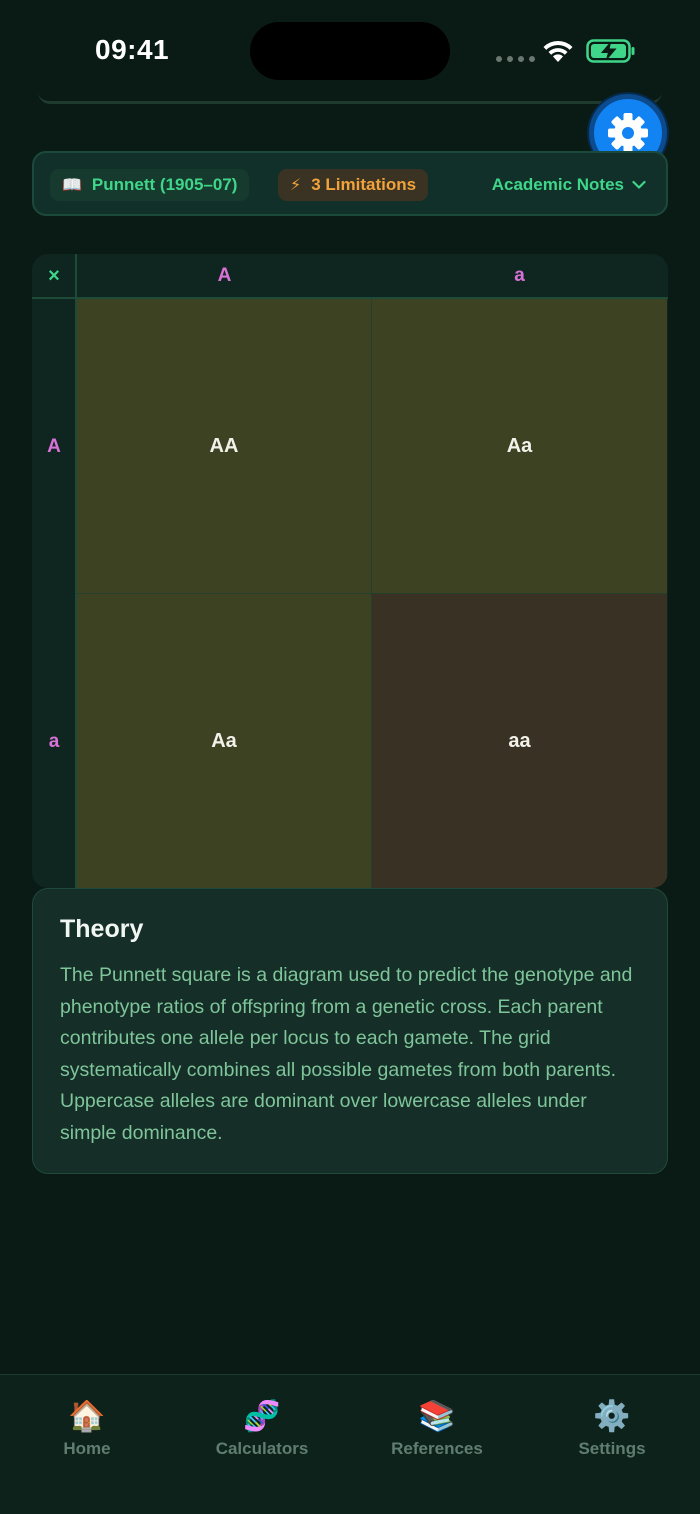 The image size is (700, 1514). I want to click on academic-notes-label: Academic Notes, so click(557, 184).